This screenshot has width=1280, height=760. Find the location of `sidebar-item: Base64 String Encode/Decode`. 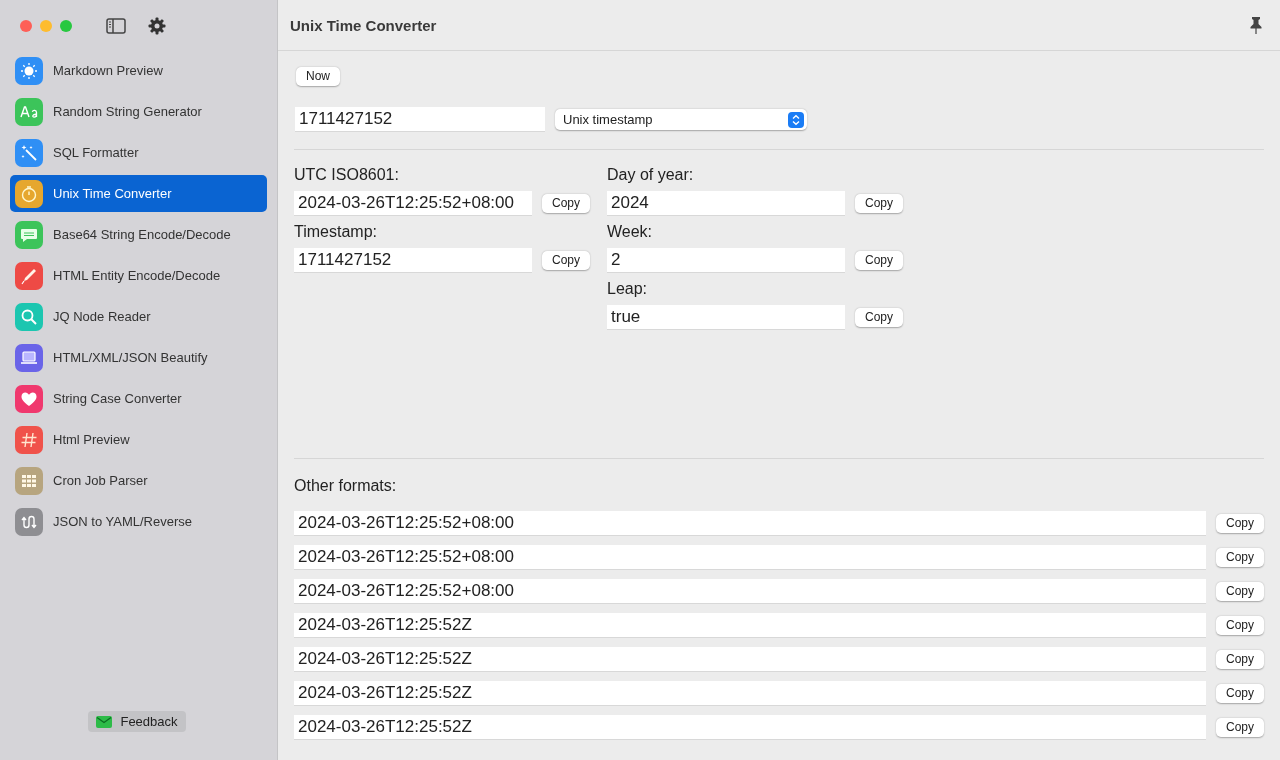

sidebar-item: Base64 String Encode/Decode is located at coordinates (138, 234).